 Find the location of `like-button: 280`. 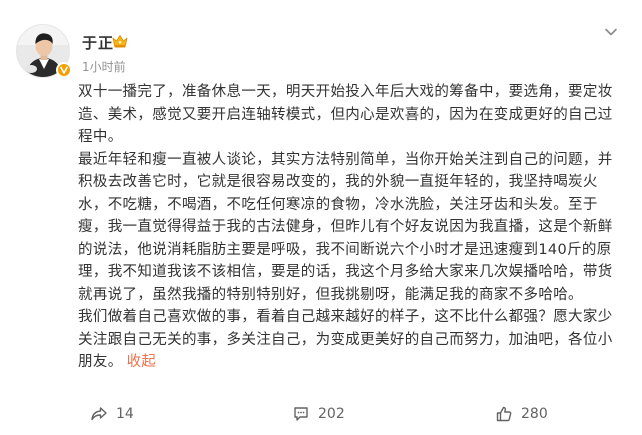

like-button: 280 is located at coordinates (521, 414).